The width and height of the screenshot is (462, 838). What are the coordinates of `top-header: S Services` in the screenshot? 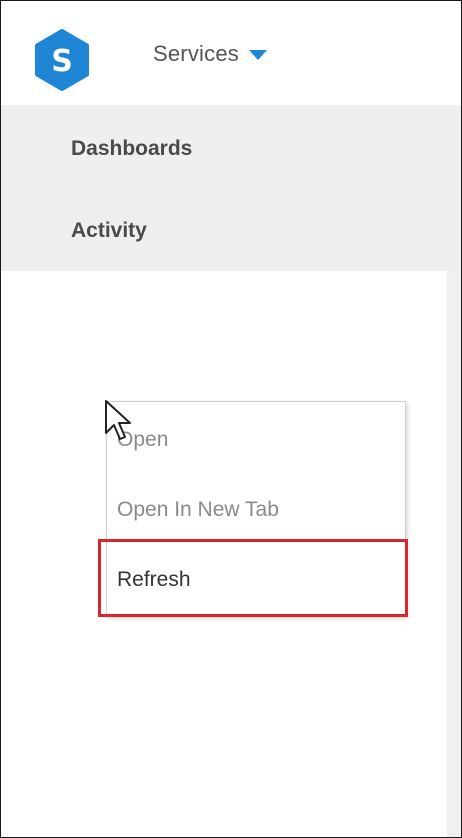 It's located at (231, 53).